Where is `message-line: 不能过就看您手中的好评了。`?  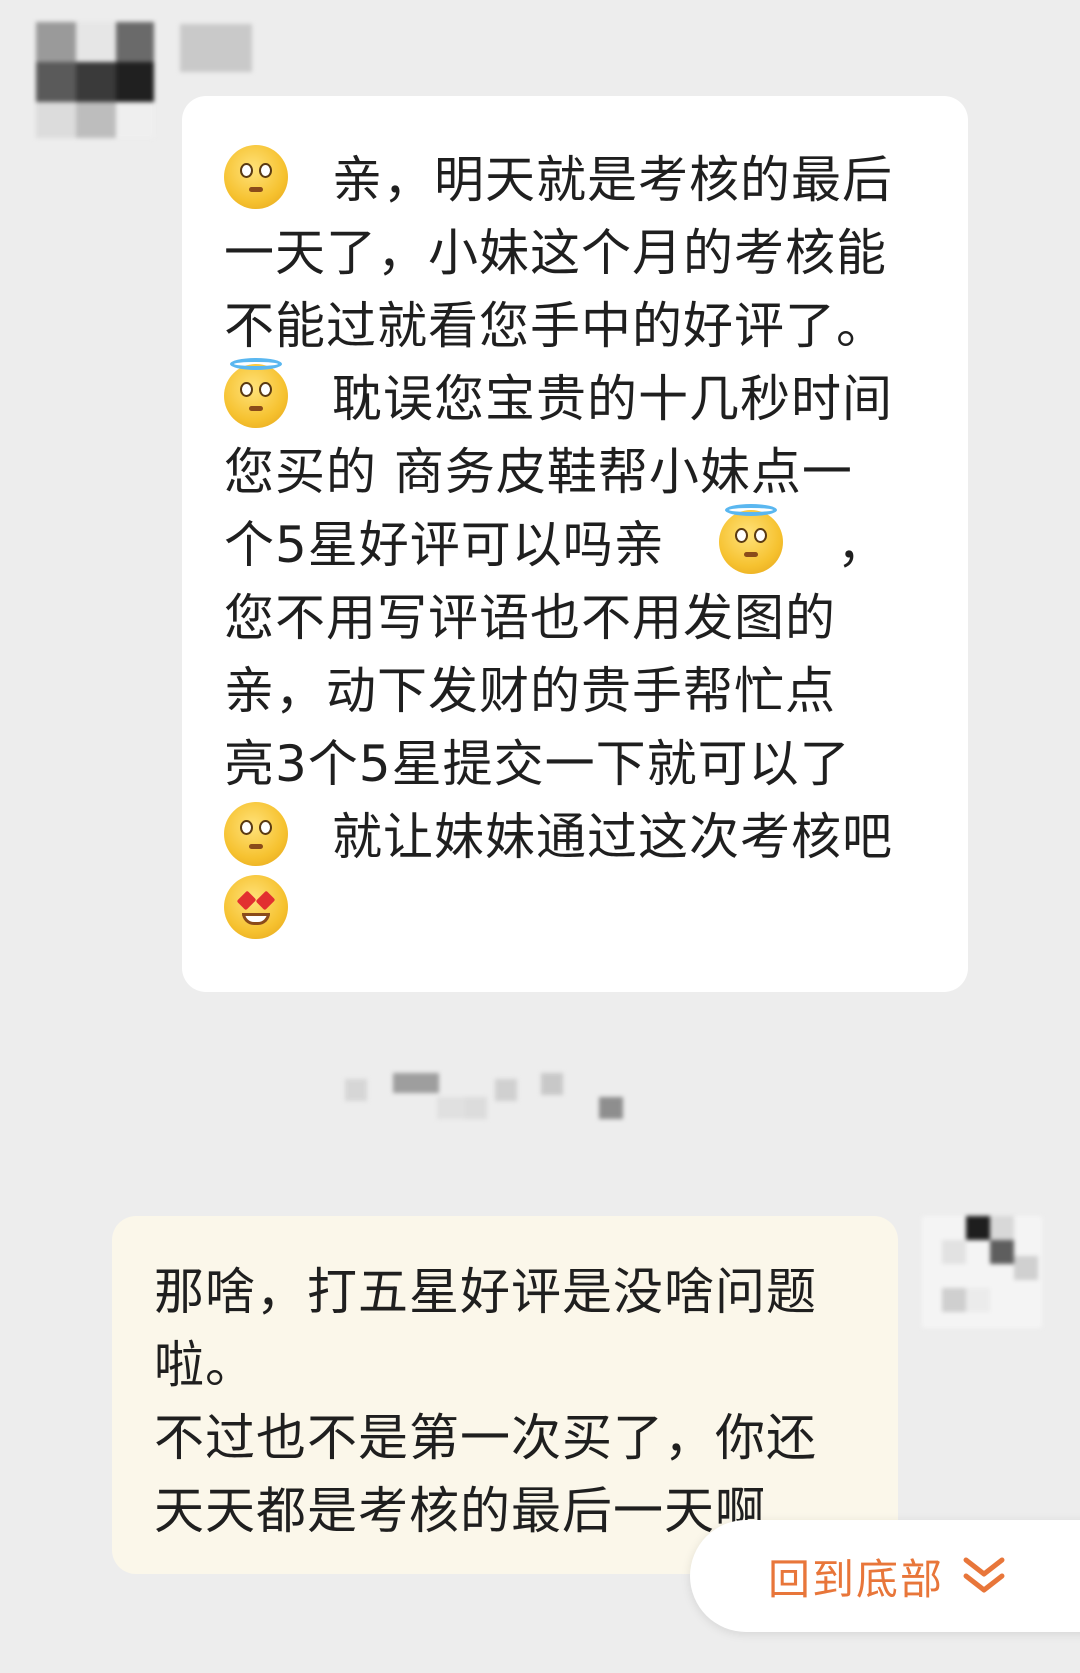
message-line: 不能过就看您手中的好评了。 is located at coordinates (576, 326).